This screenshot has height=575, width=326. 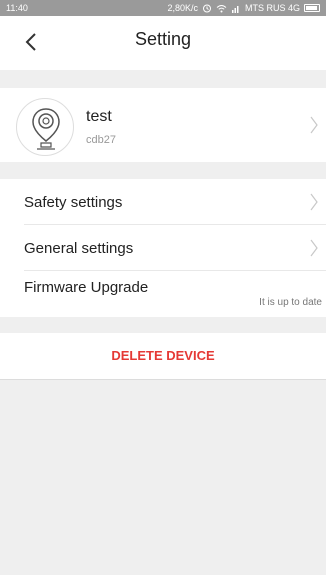 I want to click on camera-icon, so click(x=46, y=129).